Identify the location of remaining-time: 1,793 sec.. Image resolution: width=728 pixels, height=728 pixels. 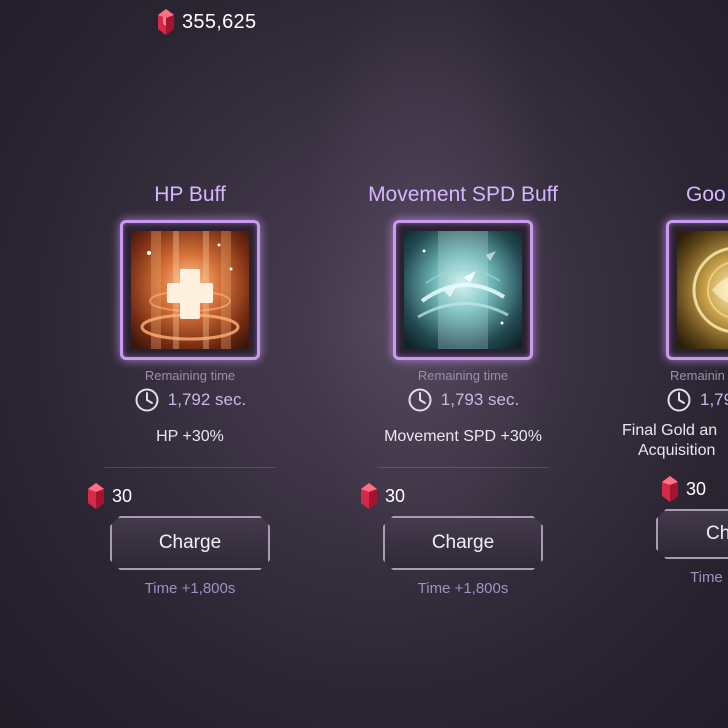
(463, 400).